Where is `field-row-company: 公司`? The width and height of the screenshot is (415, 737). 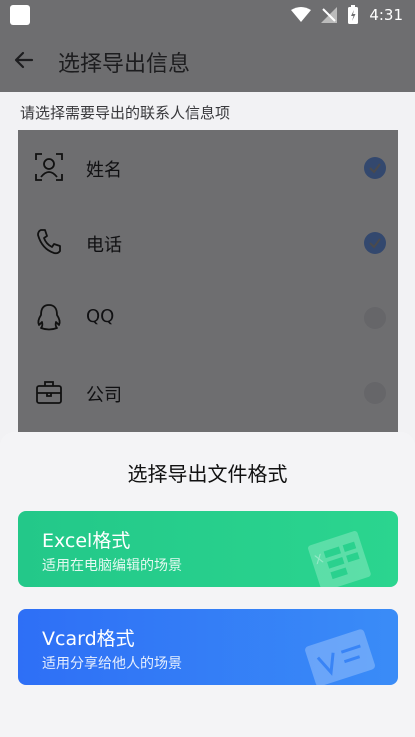 field-row-company: 公司 is located at coordinates (208, 392).